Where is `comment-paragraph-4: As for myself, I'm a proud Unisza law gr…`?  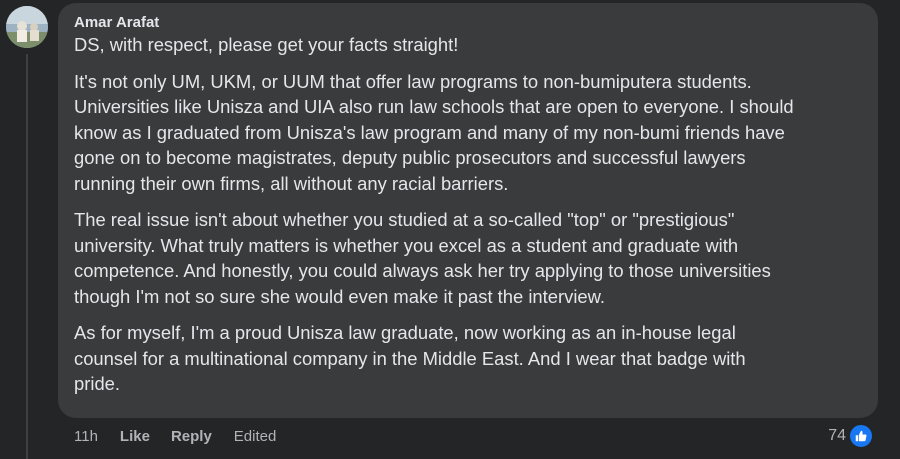
comment-paragraph-4: As for myself, I'm a proud Unisza law gr… is located at coordinates (410, 358).